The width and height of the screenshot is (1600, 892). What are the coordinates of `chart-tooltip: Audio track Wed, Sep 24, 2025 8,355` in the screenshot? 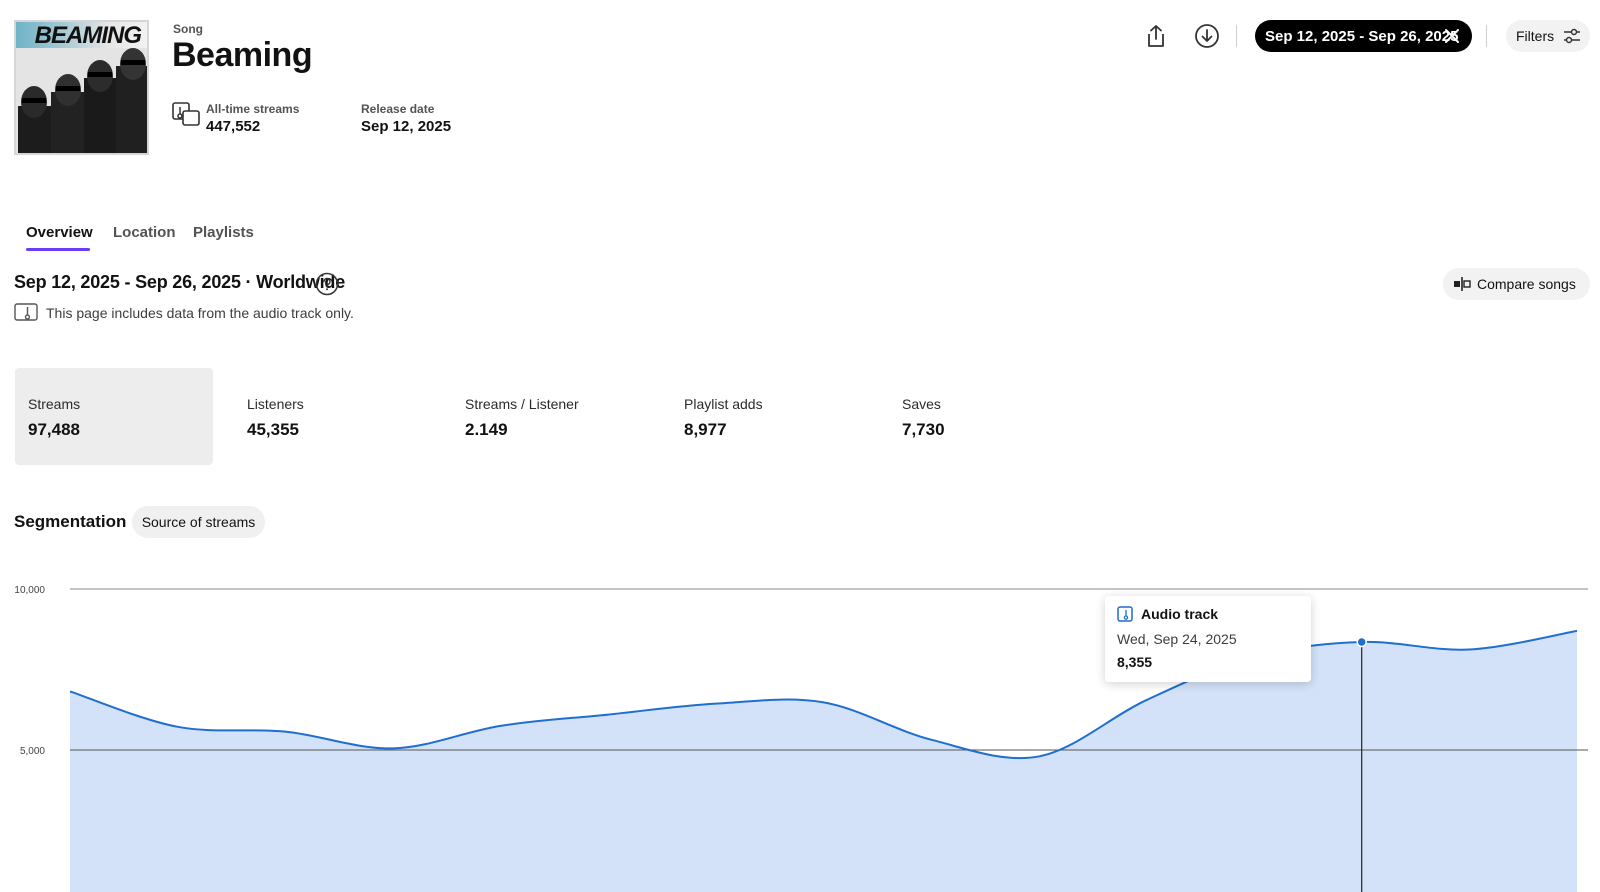 It's located at (1208, 639).